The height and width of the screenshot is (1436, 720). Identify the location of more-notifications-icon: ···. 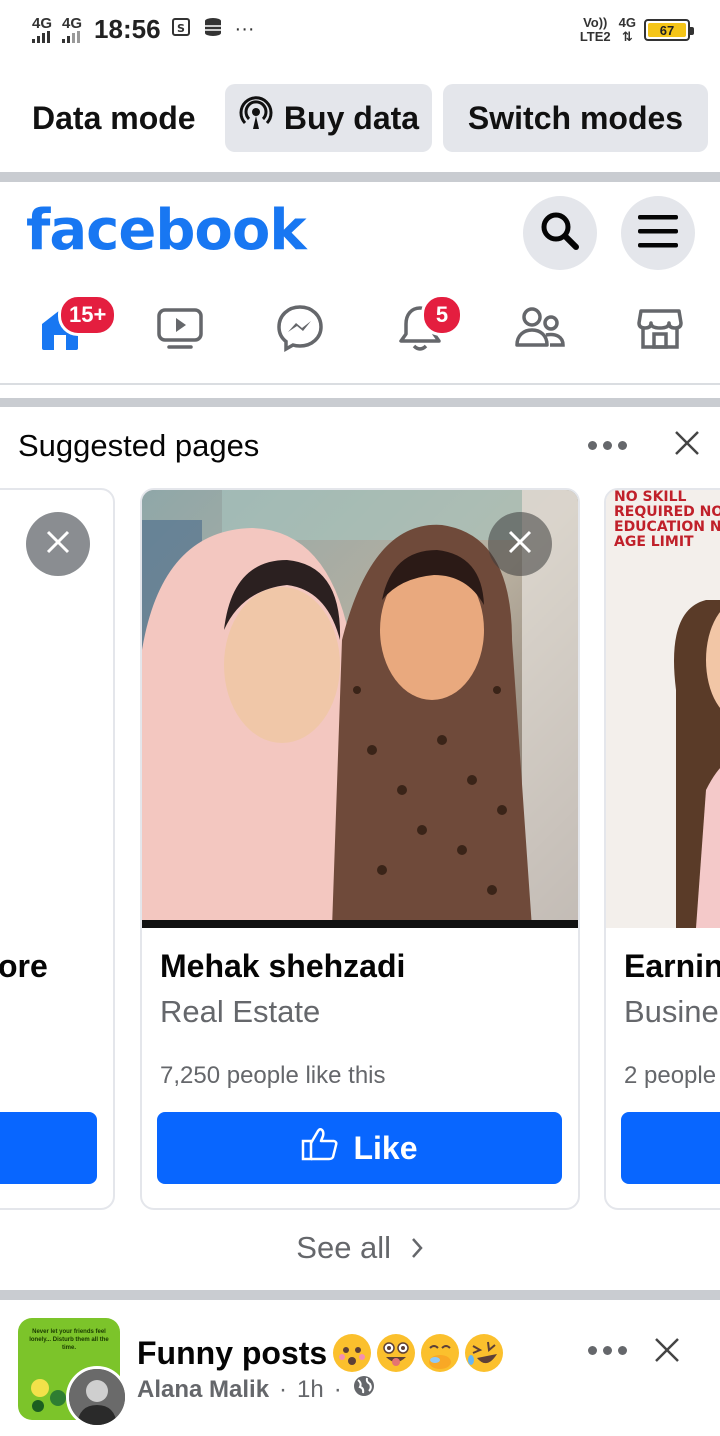
(244, 29).